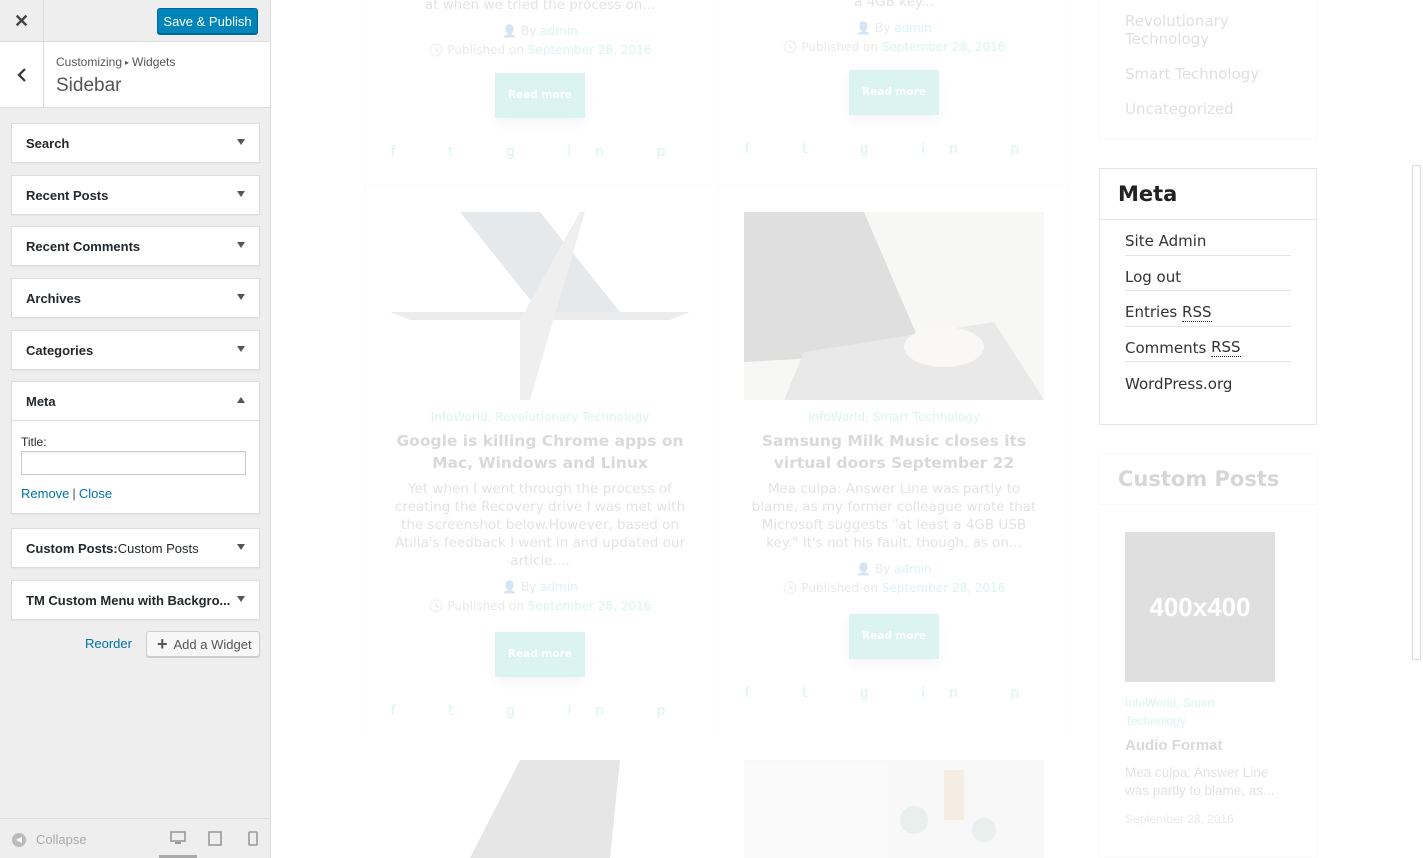 The width and height of the screenshot is (1423, 858). I want to click on meta-link-label: WordPress.org, so click(1179, 383).